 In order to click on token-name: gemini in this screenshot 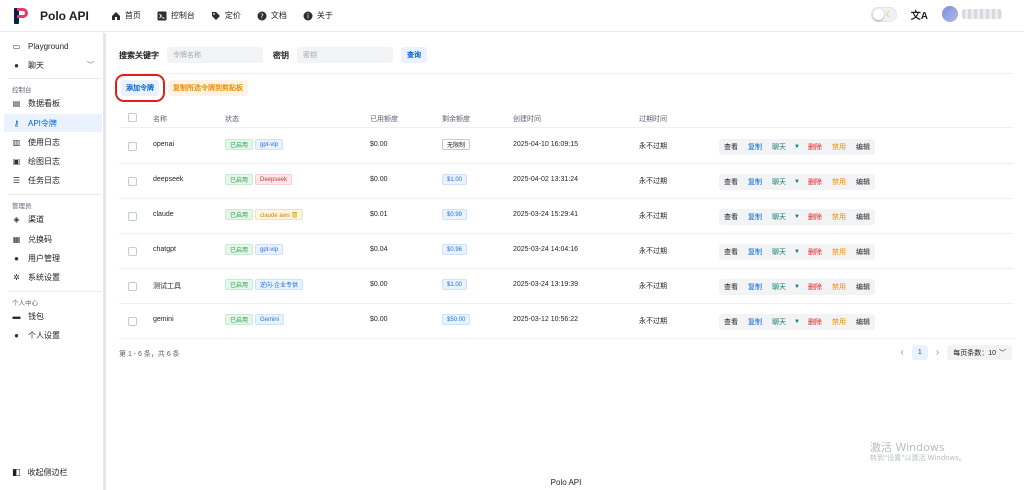, I will do `click(163, 319)`.